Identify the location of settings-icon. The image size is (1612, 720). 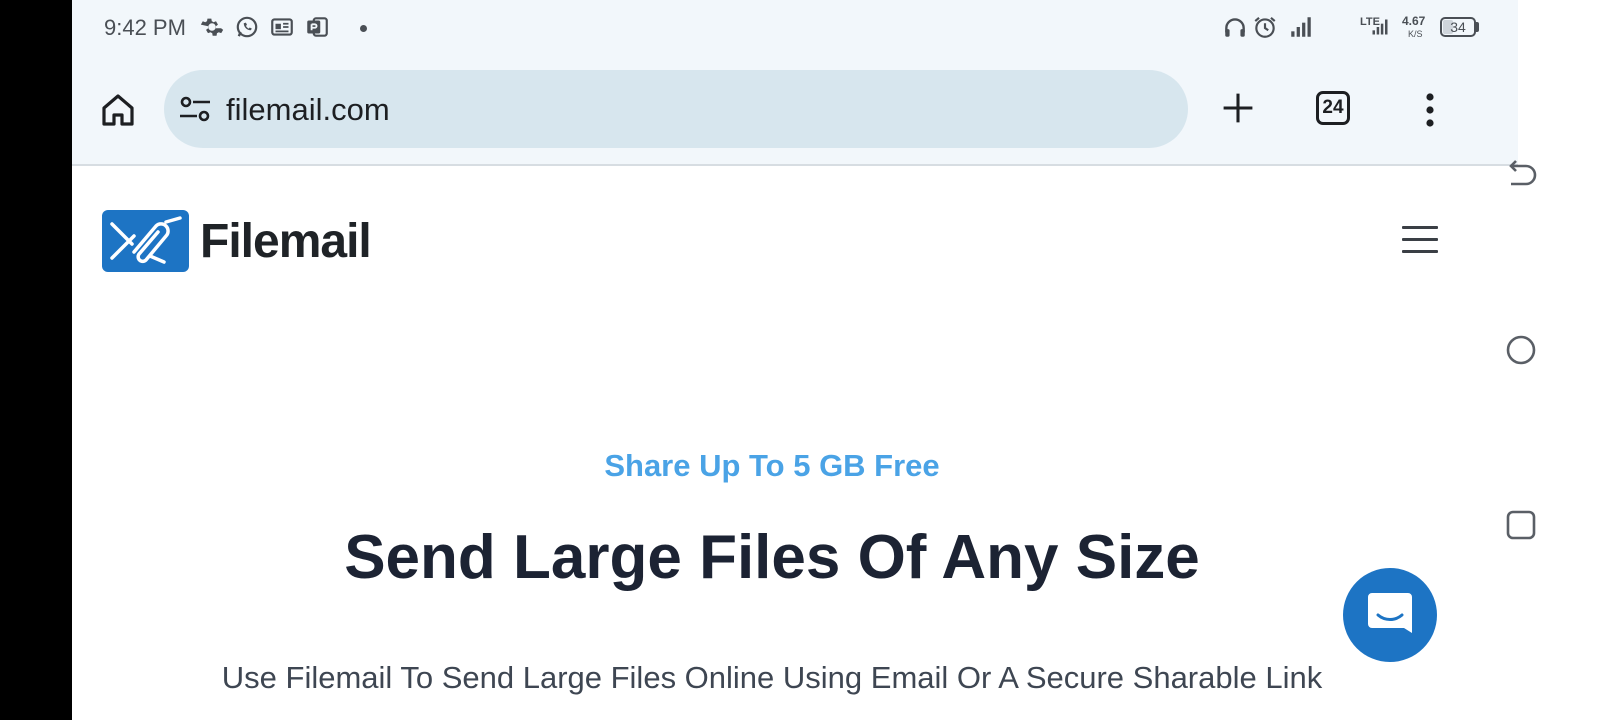
(212, 27).